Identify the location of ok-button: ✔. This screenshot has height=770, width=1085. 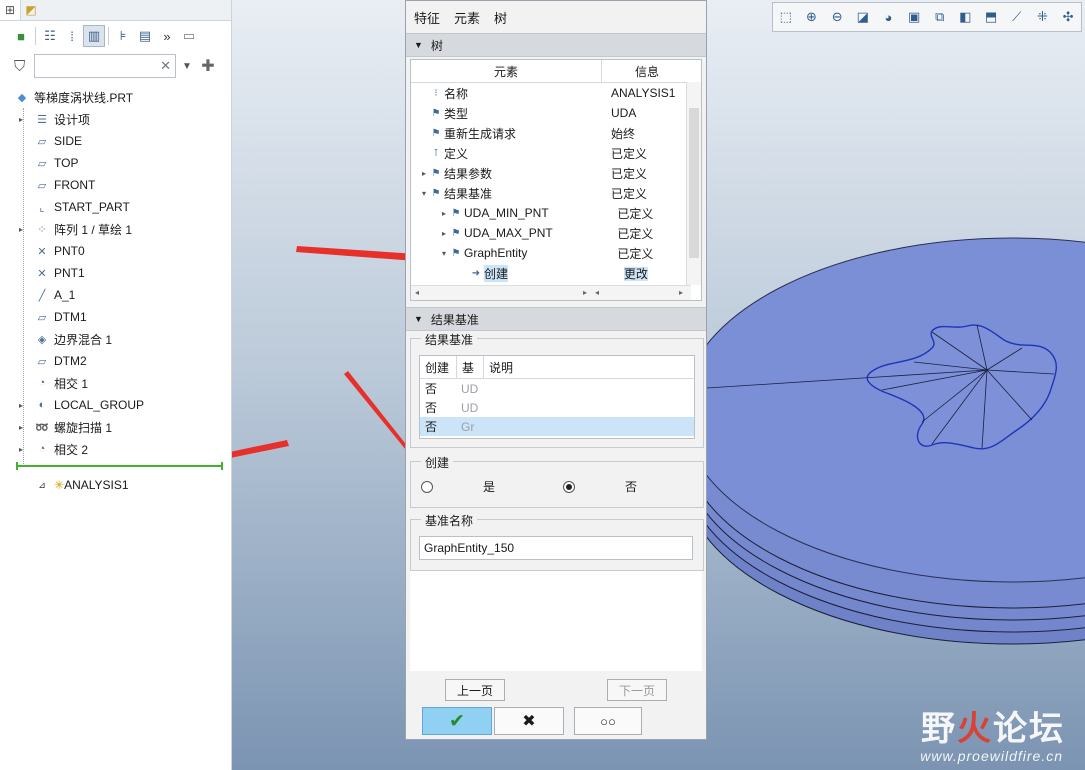
(457, 721).